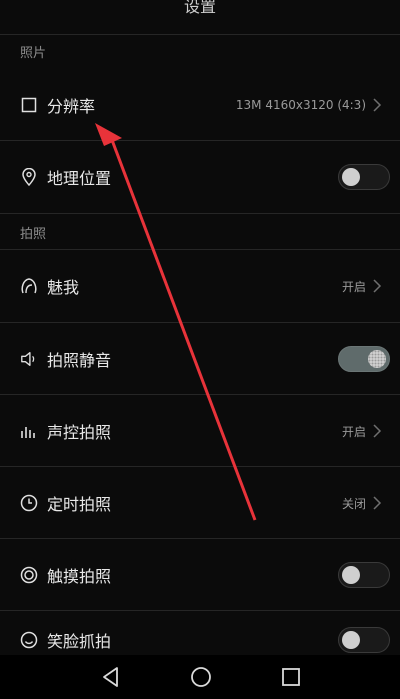 This screenshot has width=400, height=699. What do you see at coordinates (29, 503) in the screenshot?
I see `timer-icon` at bounding box center [29, 503].